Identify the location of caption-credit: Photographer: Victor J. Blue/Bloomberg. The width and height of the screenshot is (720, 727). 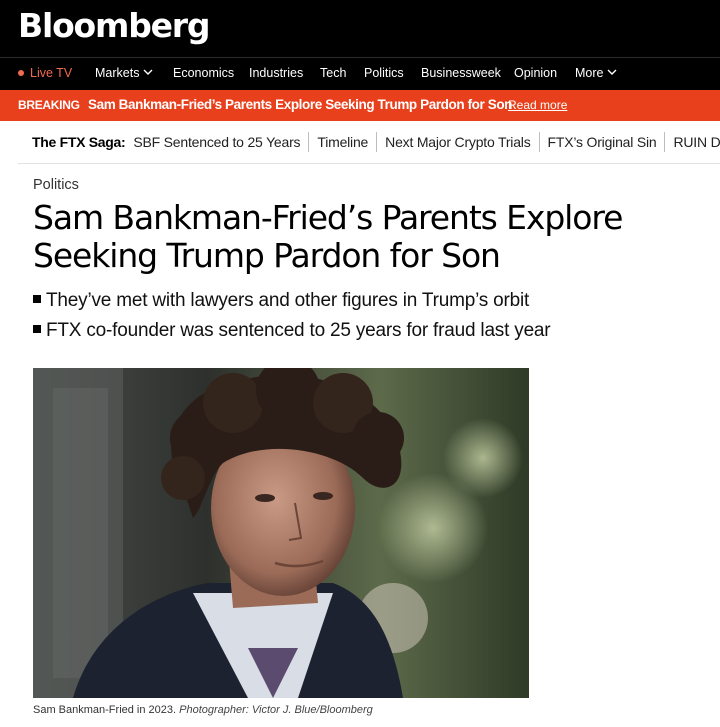
(276, 710).